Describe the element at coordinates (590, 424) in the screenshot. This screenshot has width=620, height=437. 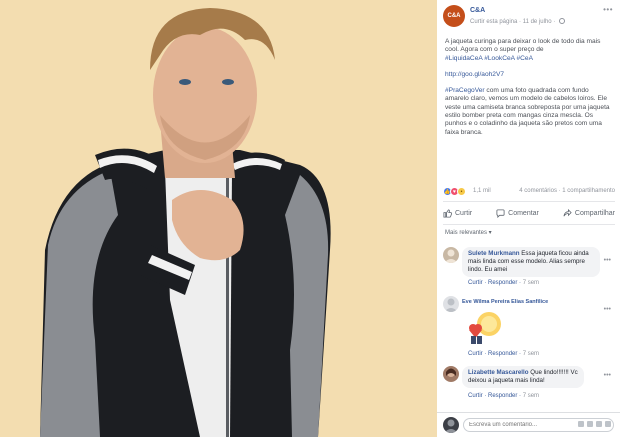
I see `camera-icon` at that location.